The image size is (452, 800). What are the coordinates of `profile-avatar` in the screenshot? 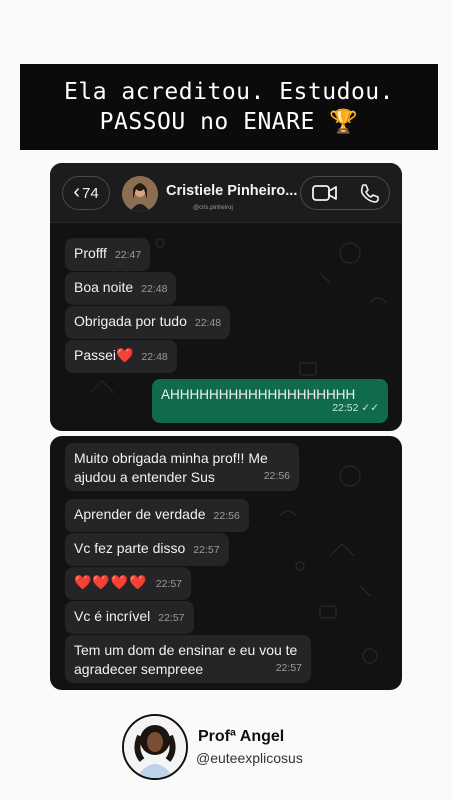 It's located at (155, 747).